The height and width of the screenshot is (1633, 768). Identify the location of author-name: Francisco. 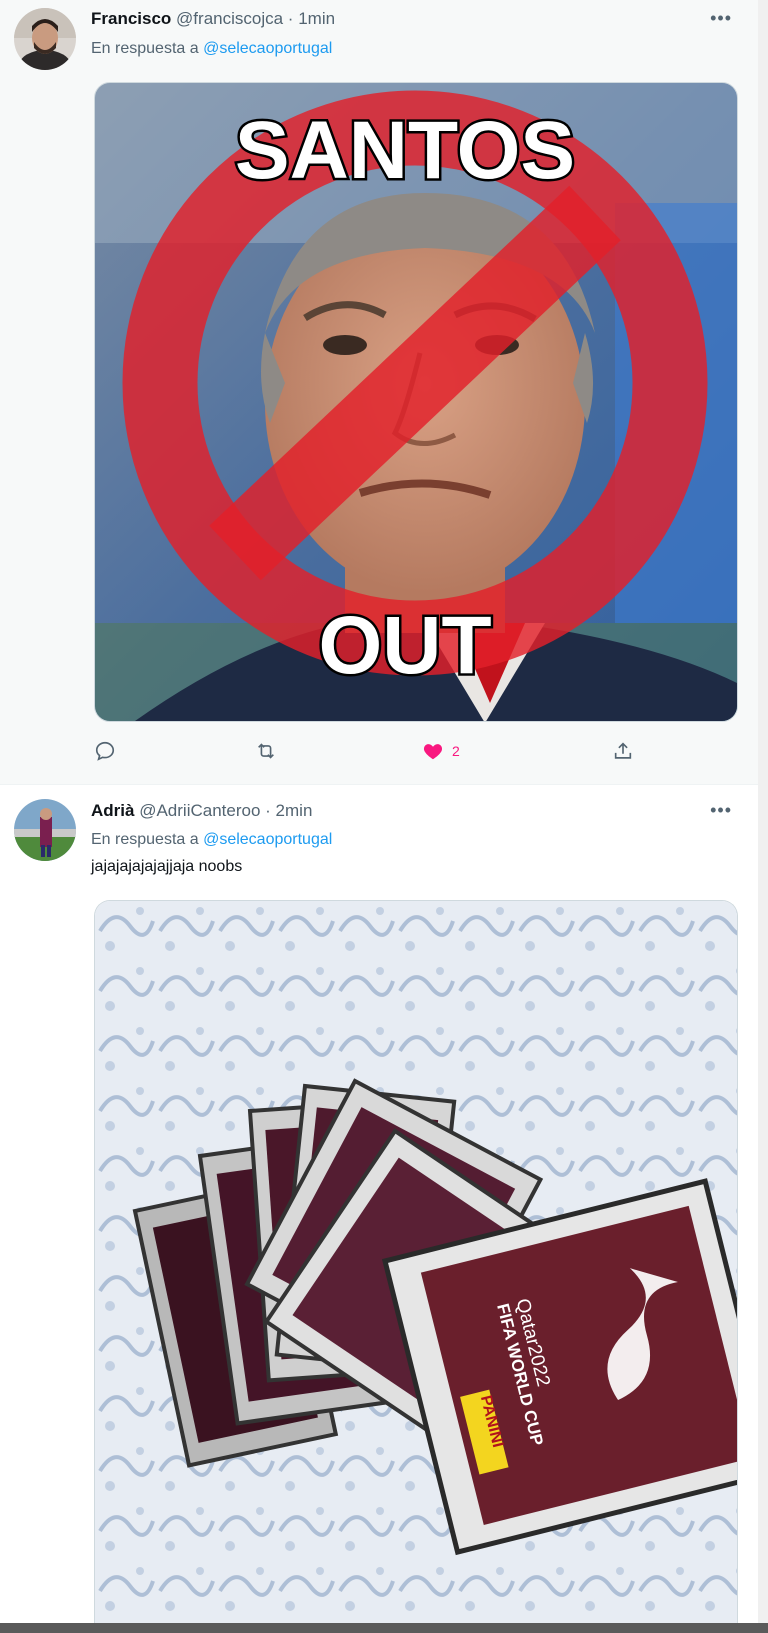
(131, 18).